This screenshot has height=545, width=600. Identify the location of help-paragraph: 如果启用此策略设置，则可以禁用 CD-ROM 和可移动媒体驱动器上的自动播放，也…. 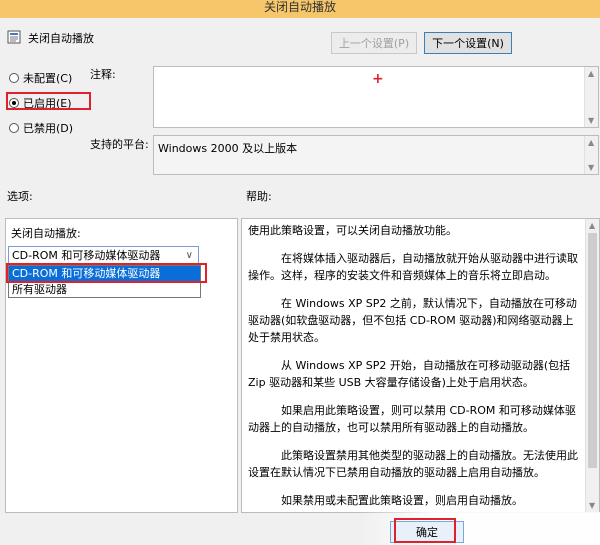
(412, 419).